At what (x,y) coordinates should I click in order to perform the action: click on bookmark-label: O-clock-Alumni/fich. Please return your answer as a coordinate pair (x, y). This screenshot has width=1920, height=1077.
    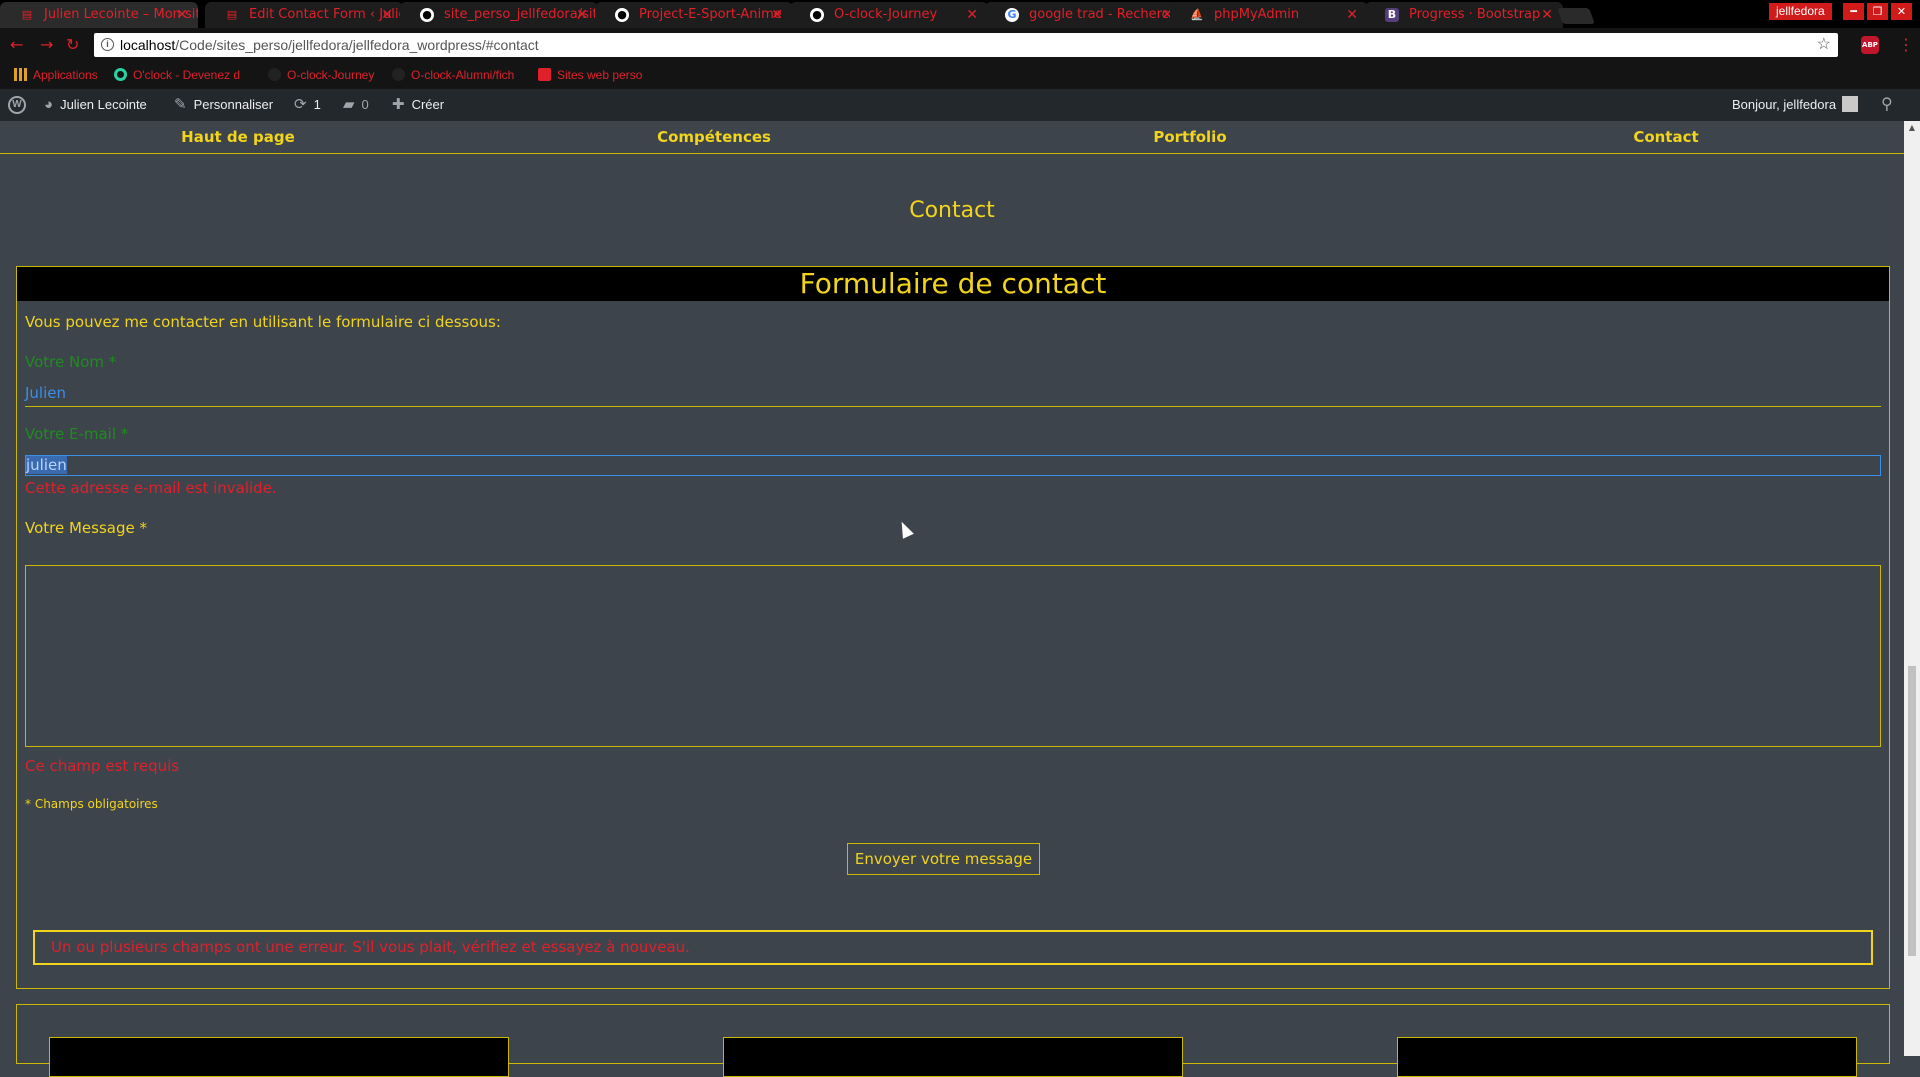
    Looking at the image, I should click on (463, 75).